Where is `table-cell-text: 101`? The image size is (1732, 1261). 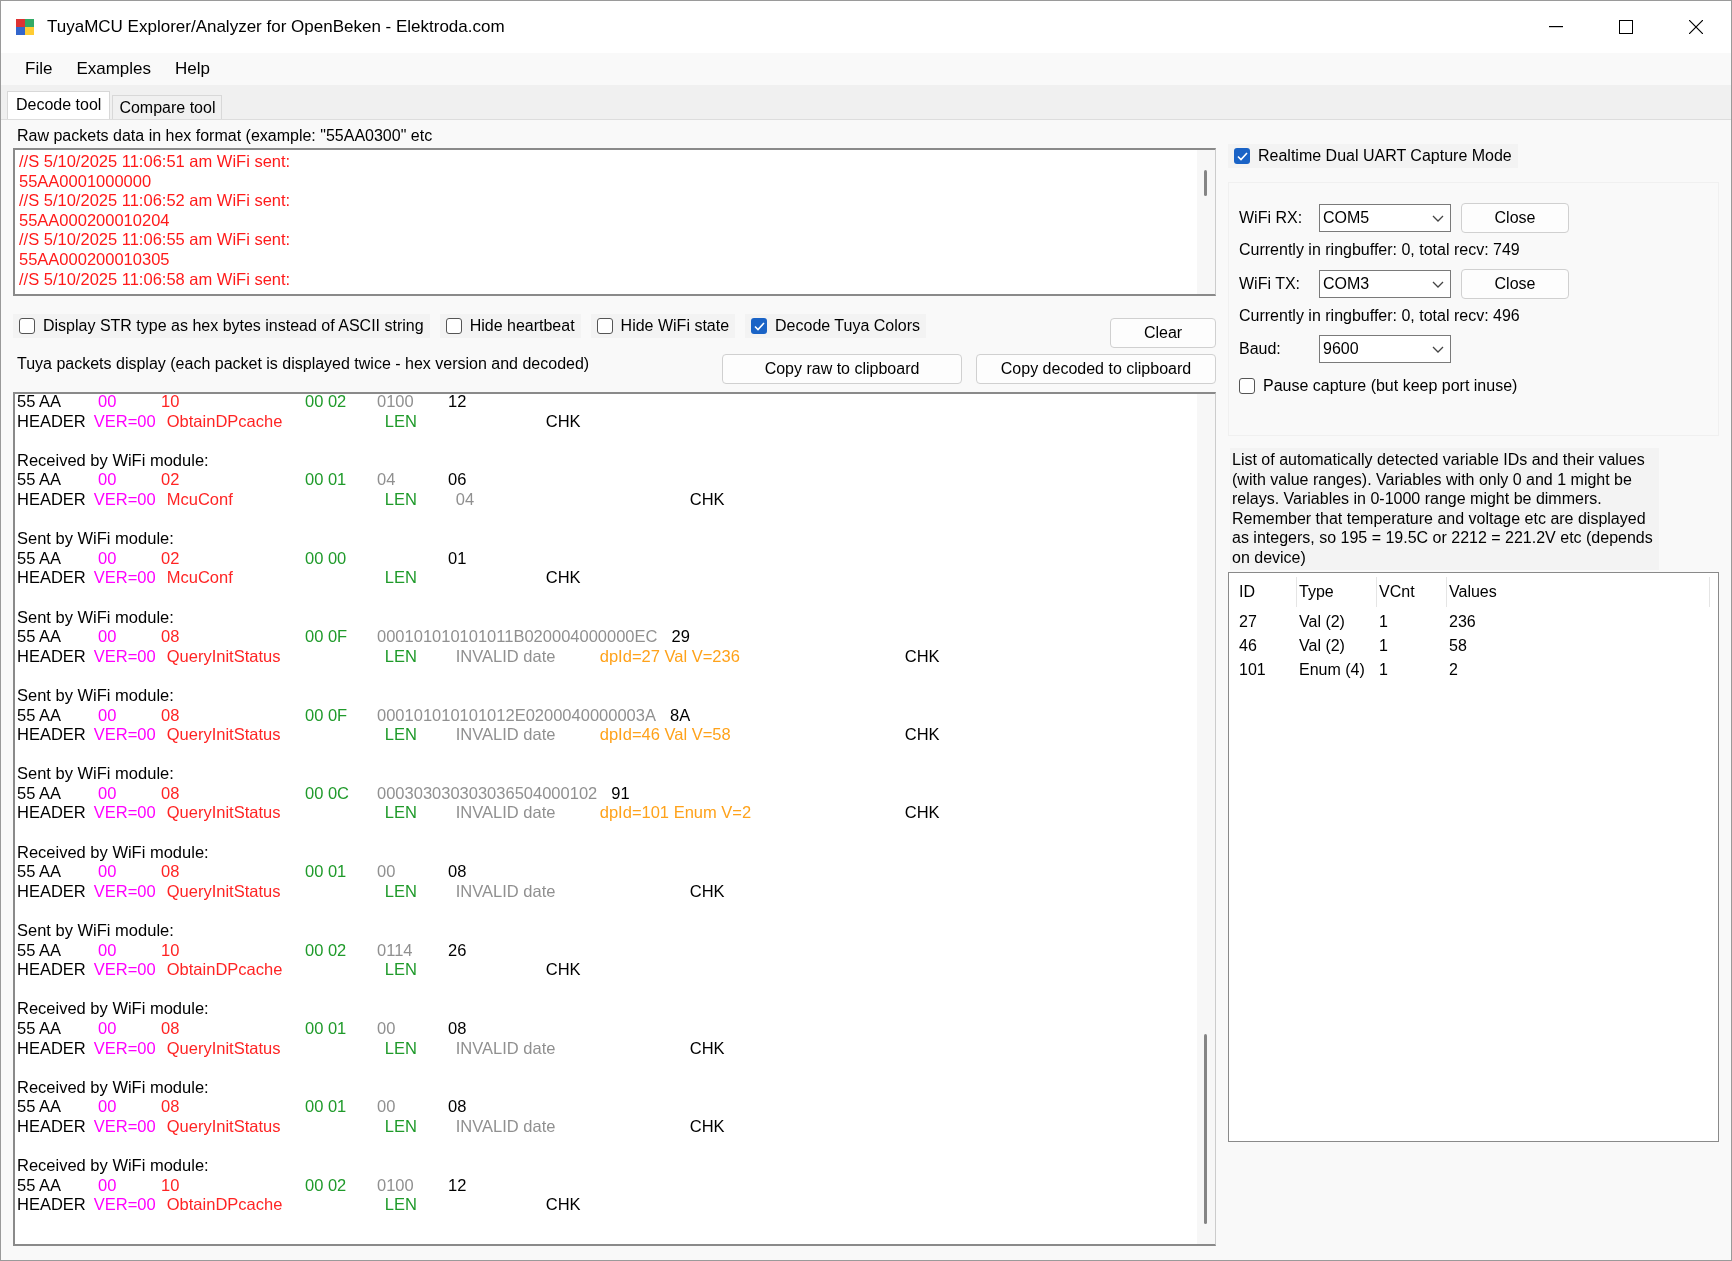
table-cell-text: 101 is located at coordinates (1252, 669).